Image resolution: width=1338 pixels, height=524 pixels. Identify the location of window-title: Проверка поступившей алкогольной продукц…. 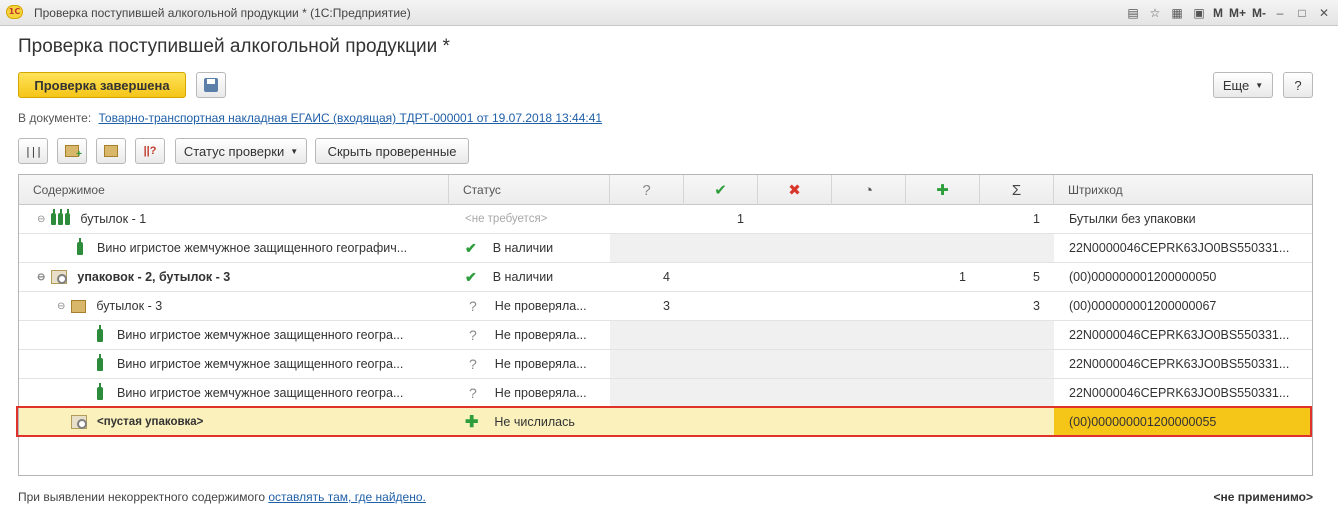
(222, 13).